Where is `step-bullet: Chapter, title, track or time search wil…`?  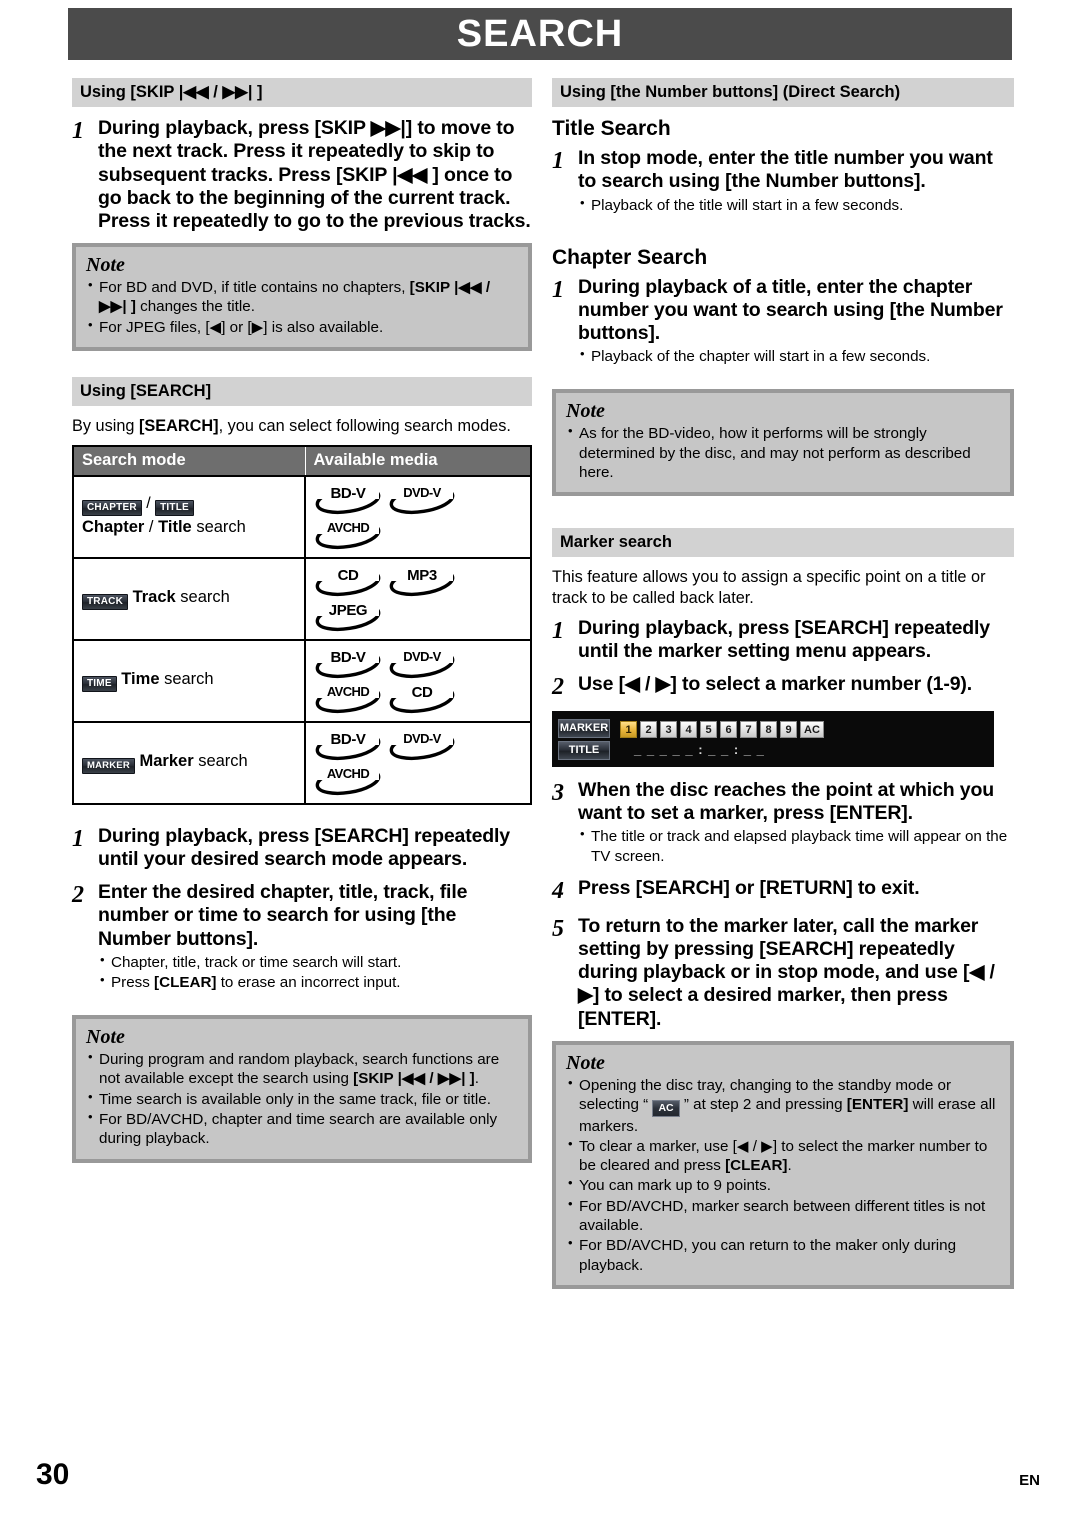
step-bullet: Chapter, title, track or time search wil… is located at coordinates (315, 962).